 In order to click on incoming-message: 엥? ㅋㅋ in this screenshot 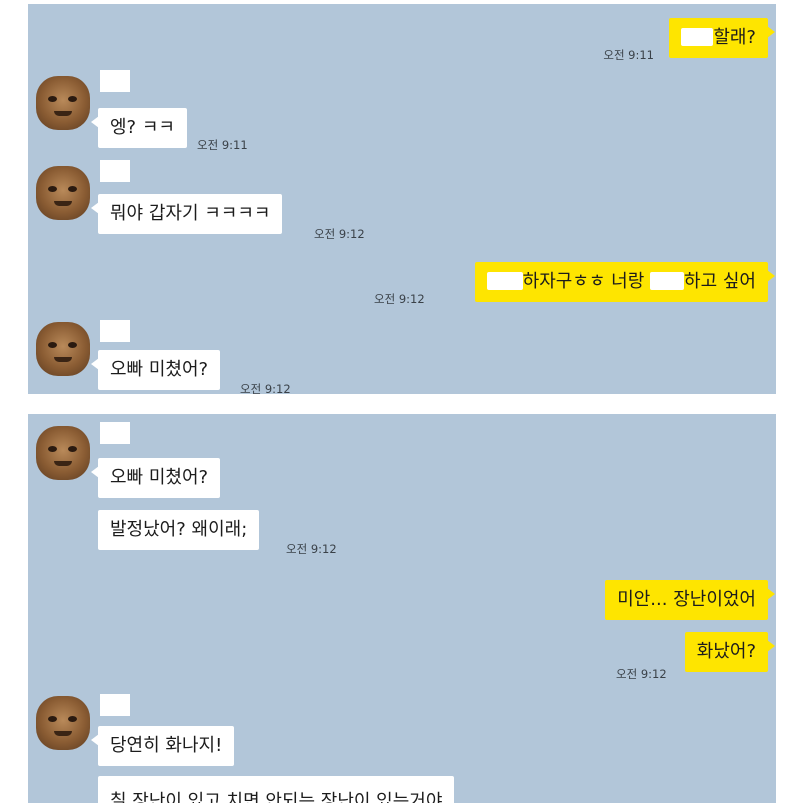, I will do `click(139, 128)`.